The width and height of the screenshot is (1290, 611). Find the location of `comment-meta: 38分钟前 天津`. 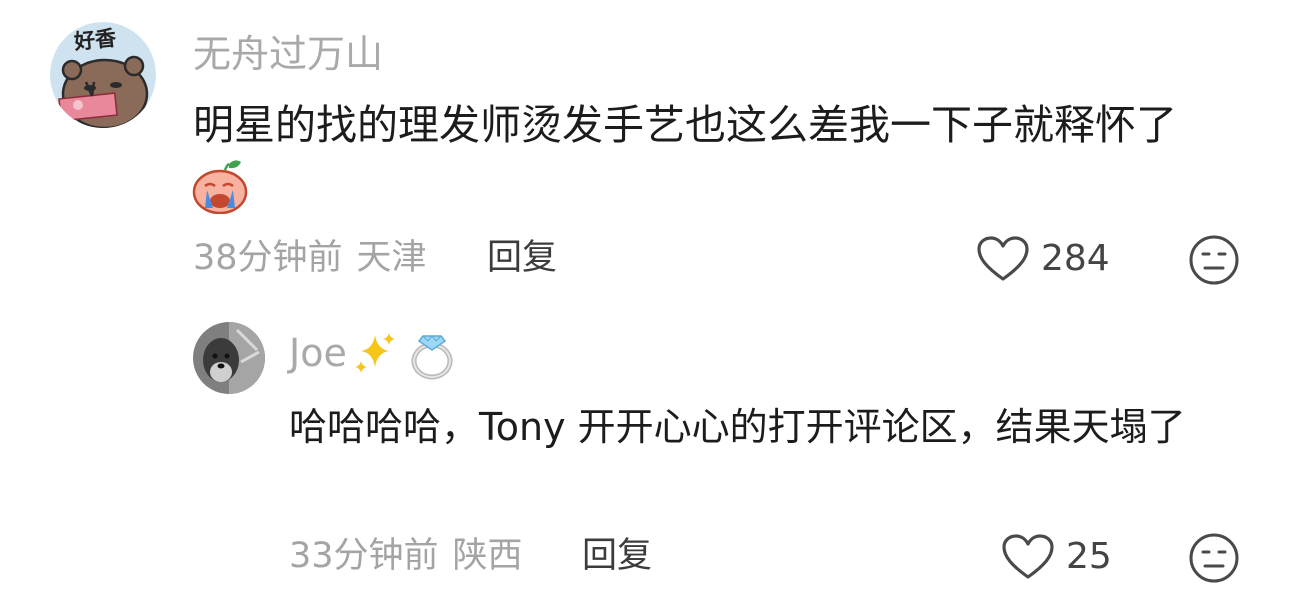

comment-meta: 38分钟前 天津 is located at coordinates (310, 258).